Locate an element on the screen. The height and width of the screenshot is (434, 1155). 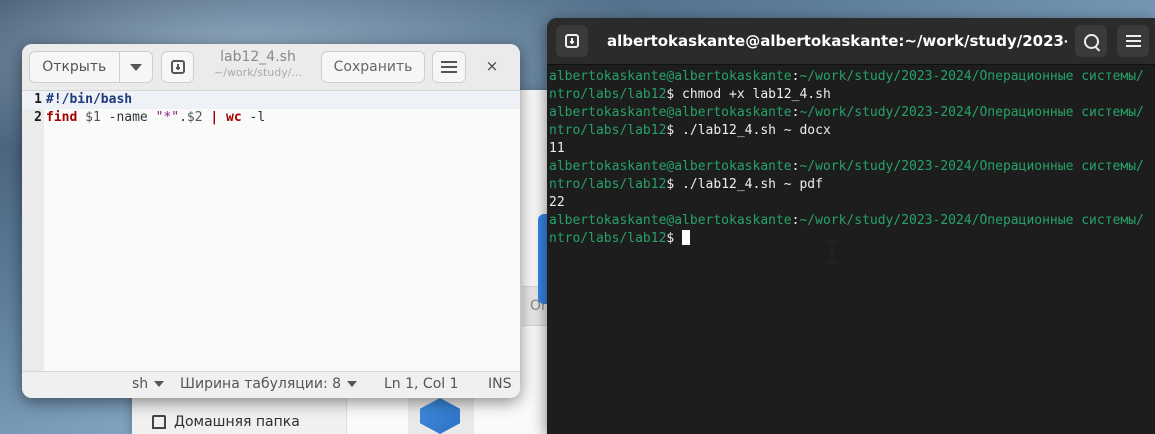
terminal-menu-button is located at coordinates (1133, 41).